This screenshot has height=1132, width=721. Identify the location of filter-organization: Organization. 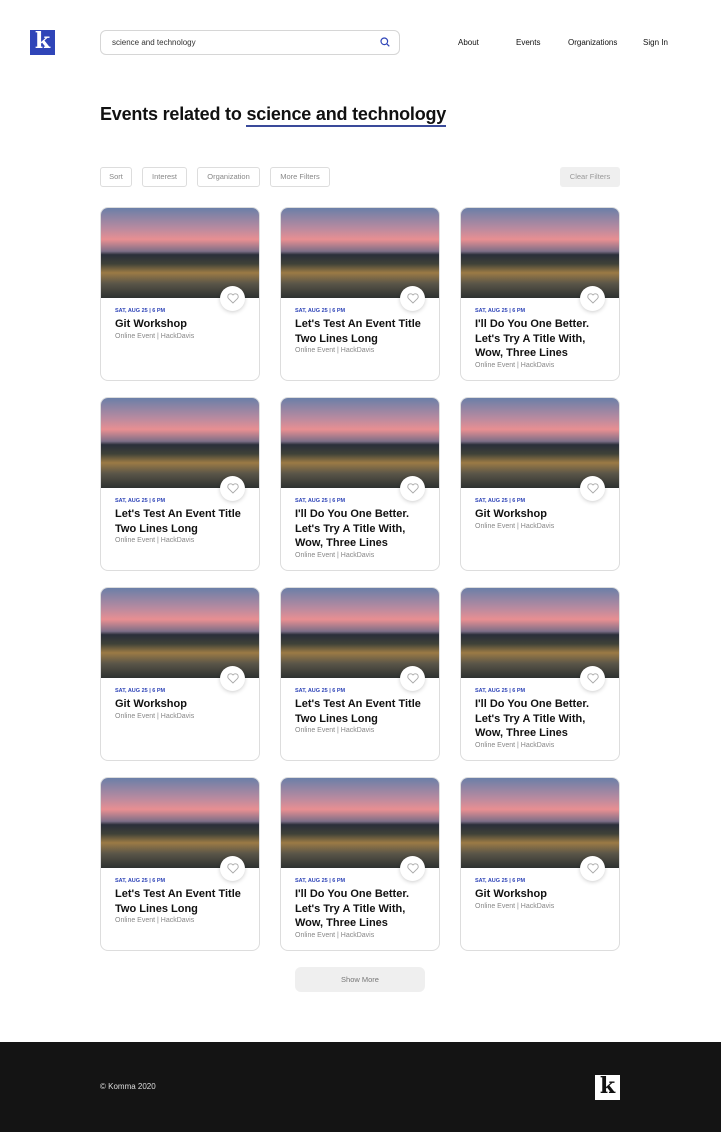
(228, 177).